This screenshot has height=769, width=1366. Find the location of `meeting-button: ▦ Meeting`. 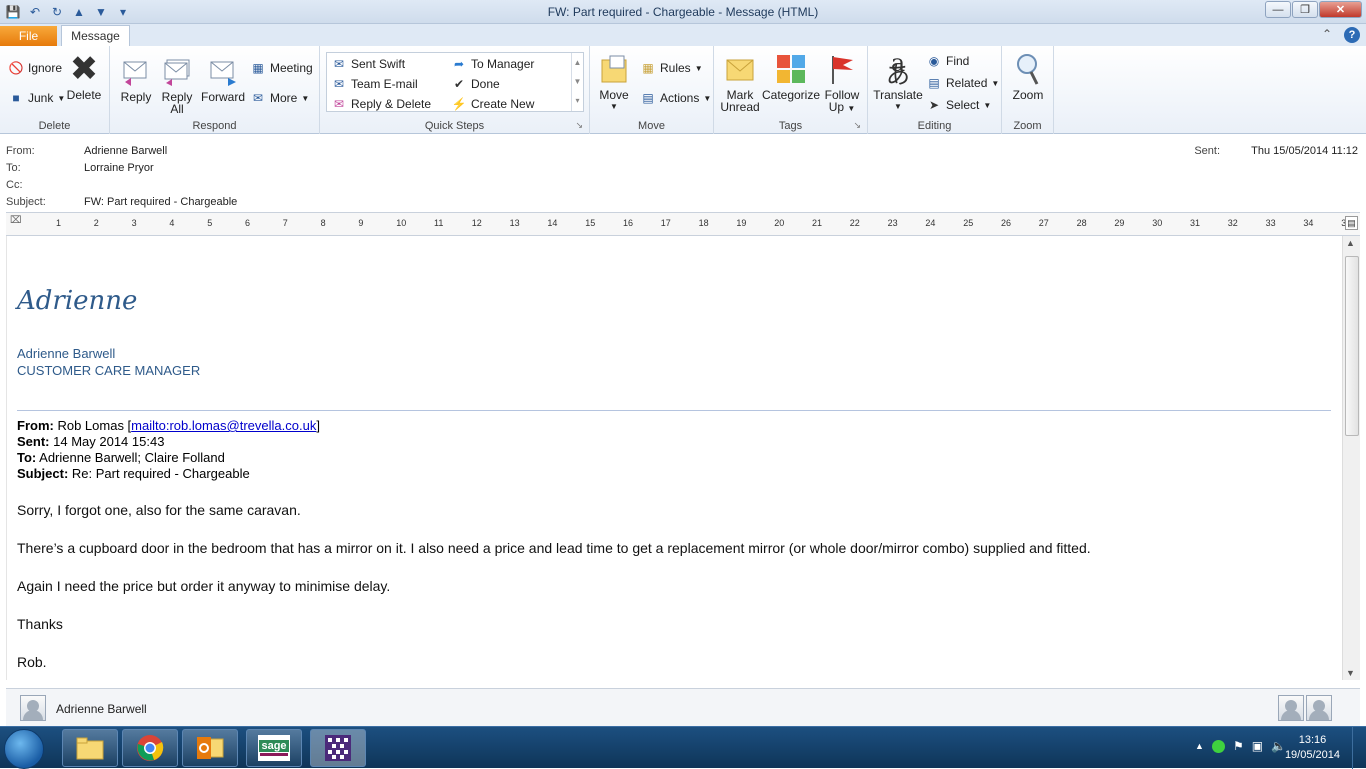

meeting-button: ▦ Meeting is located at coordinates (281, 68).